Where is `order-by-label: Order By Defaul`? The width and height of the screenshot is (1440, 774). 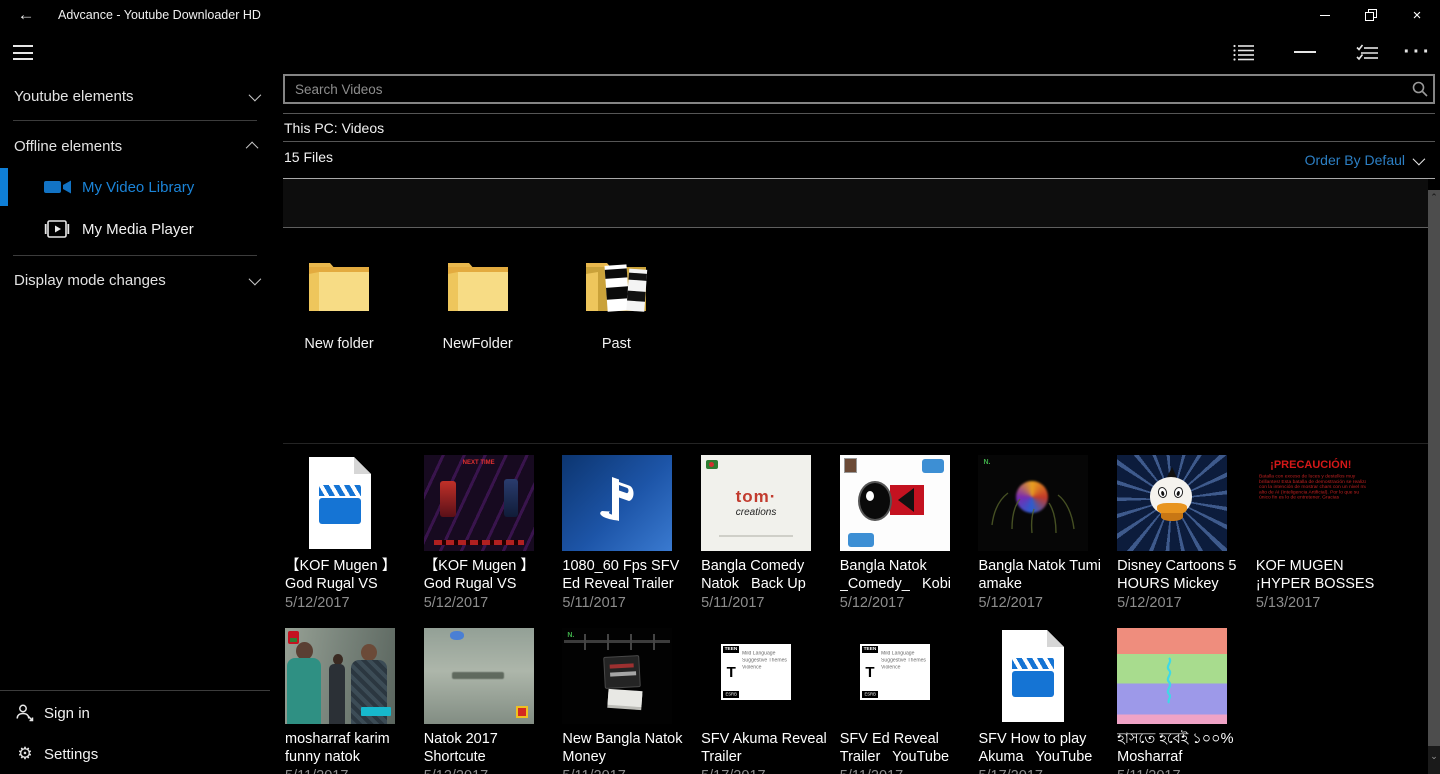 order-by-label: Order By Defaul is located at coordinates (1354, 160).